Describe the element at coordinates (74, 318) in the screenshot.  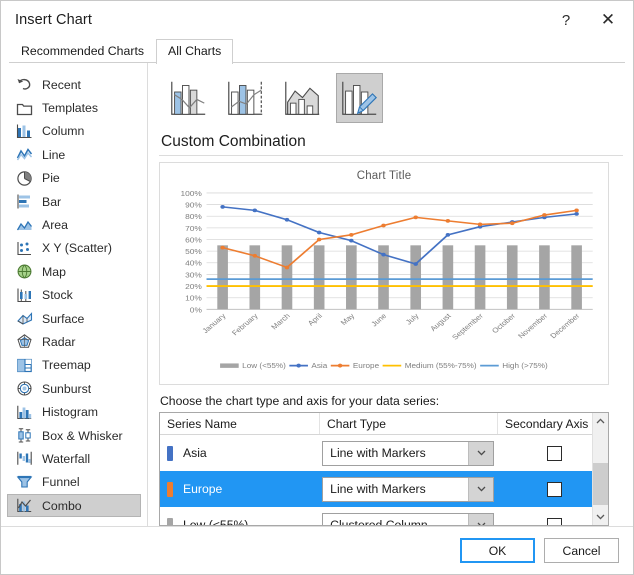
I see `sidebar-item-surface: Surface` at that location.